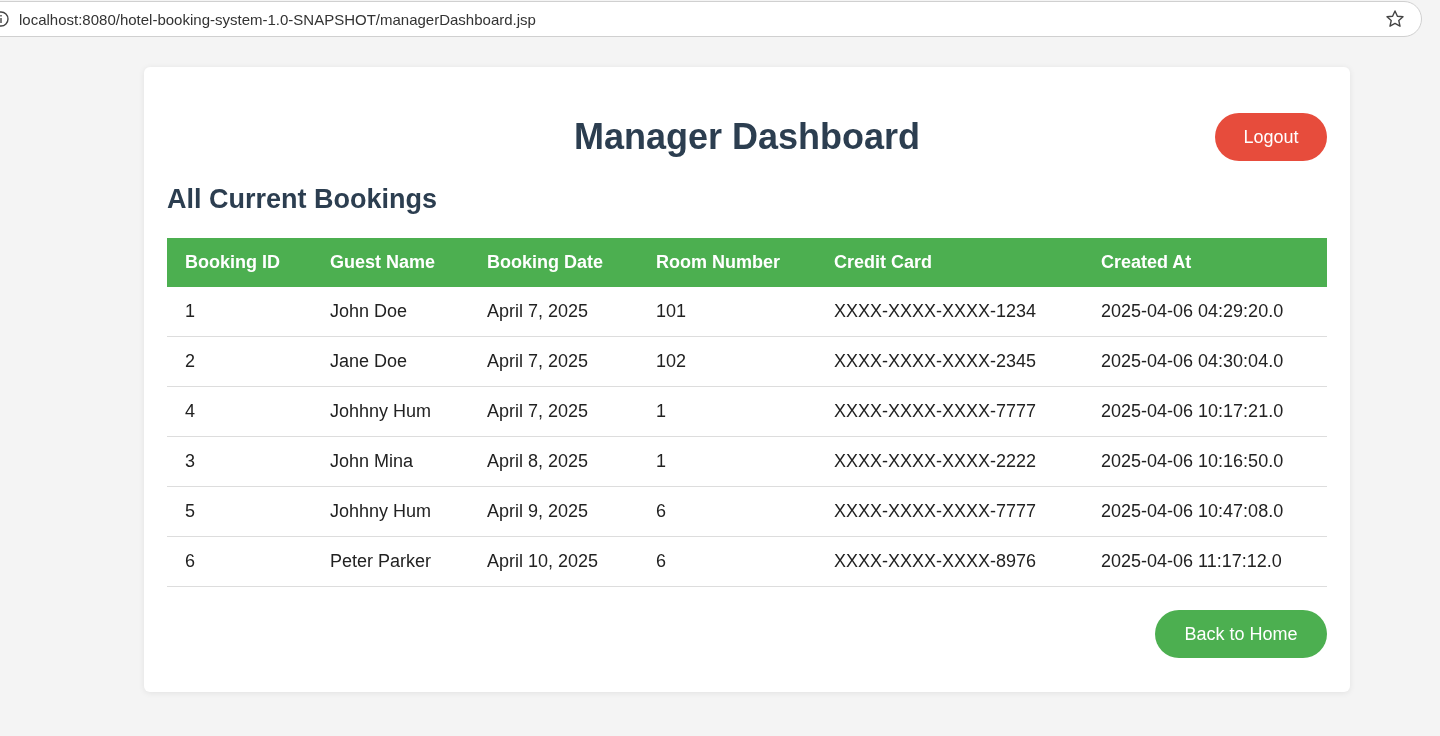 The width and height of the screenshot is (1440, 736). What do you see at coordinates (949, 561) in the screenshot?
I see `table-cell: XXXX-XXXX-XXXX-8976` at bounding box center [949, 561].